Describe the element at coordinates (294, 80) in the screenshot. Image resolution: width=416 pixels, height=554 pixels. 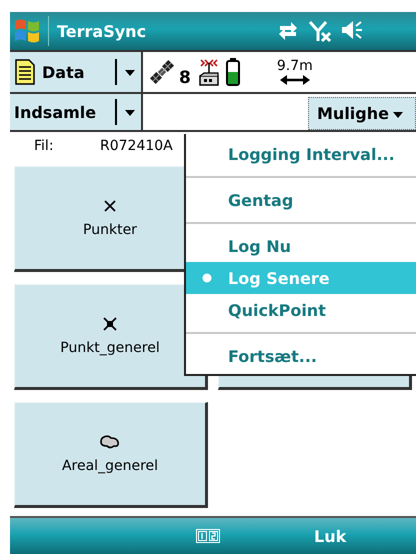
I see `double-arrow-icon` at that location.